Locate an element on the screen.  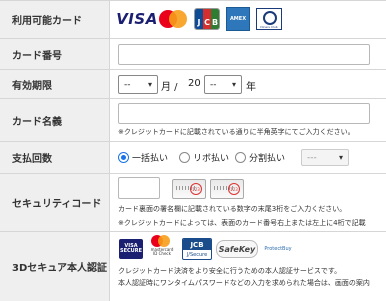
secure3d-label: 3Dセキュア本人認証 is located at coordinates (55, 266).